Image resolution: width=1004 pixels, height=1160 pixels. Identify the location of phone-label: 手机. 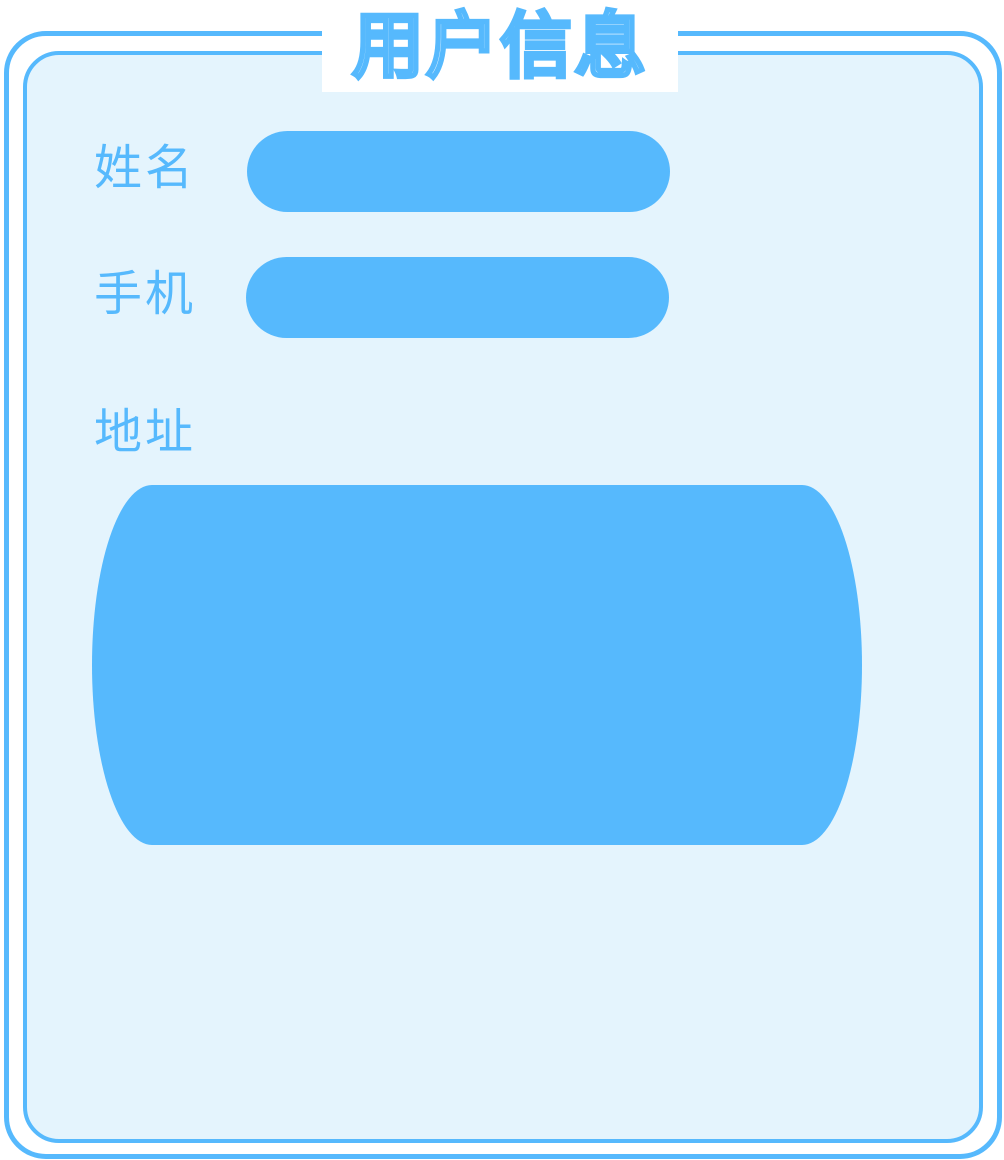
(145, 294).